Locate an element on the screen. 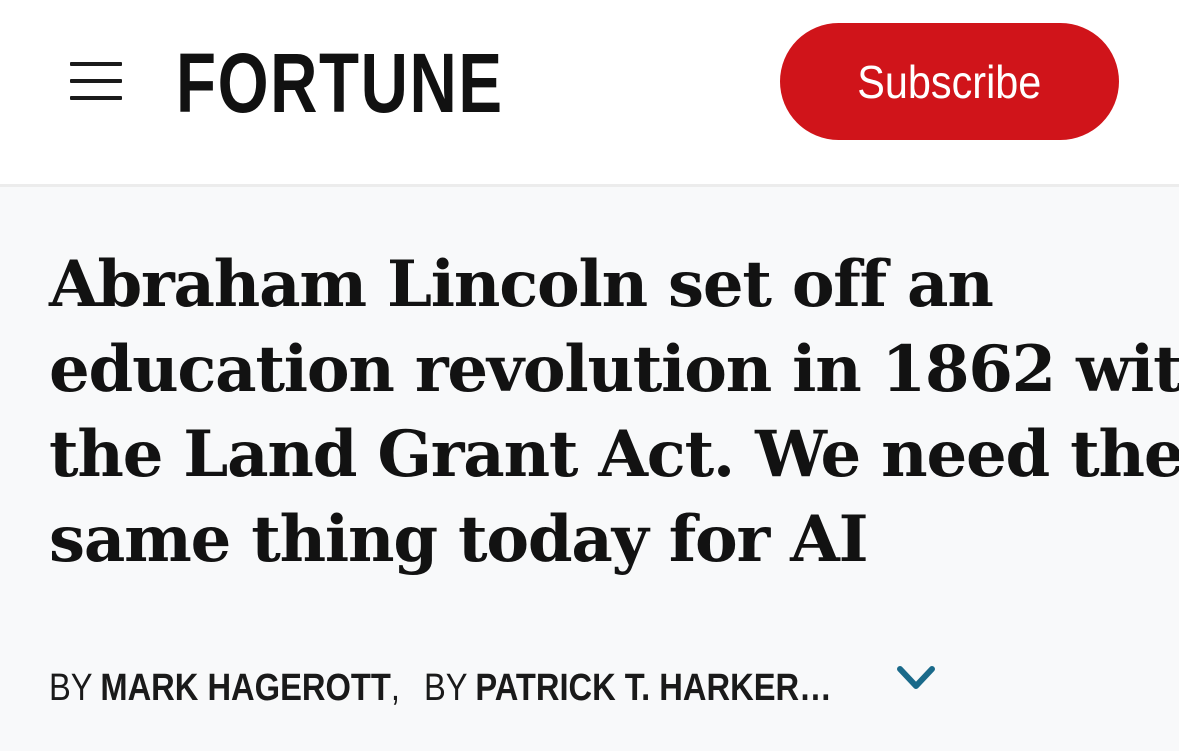  subscribe-label: Subscribe is located at coordinates (949, 81).